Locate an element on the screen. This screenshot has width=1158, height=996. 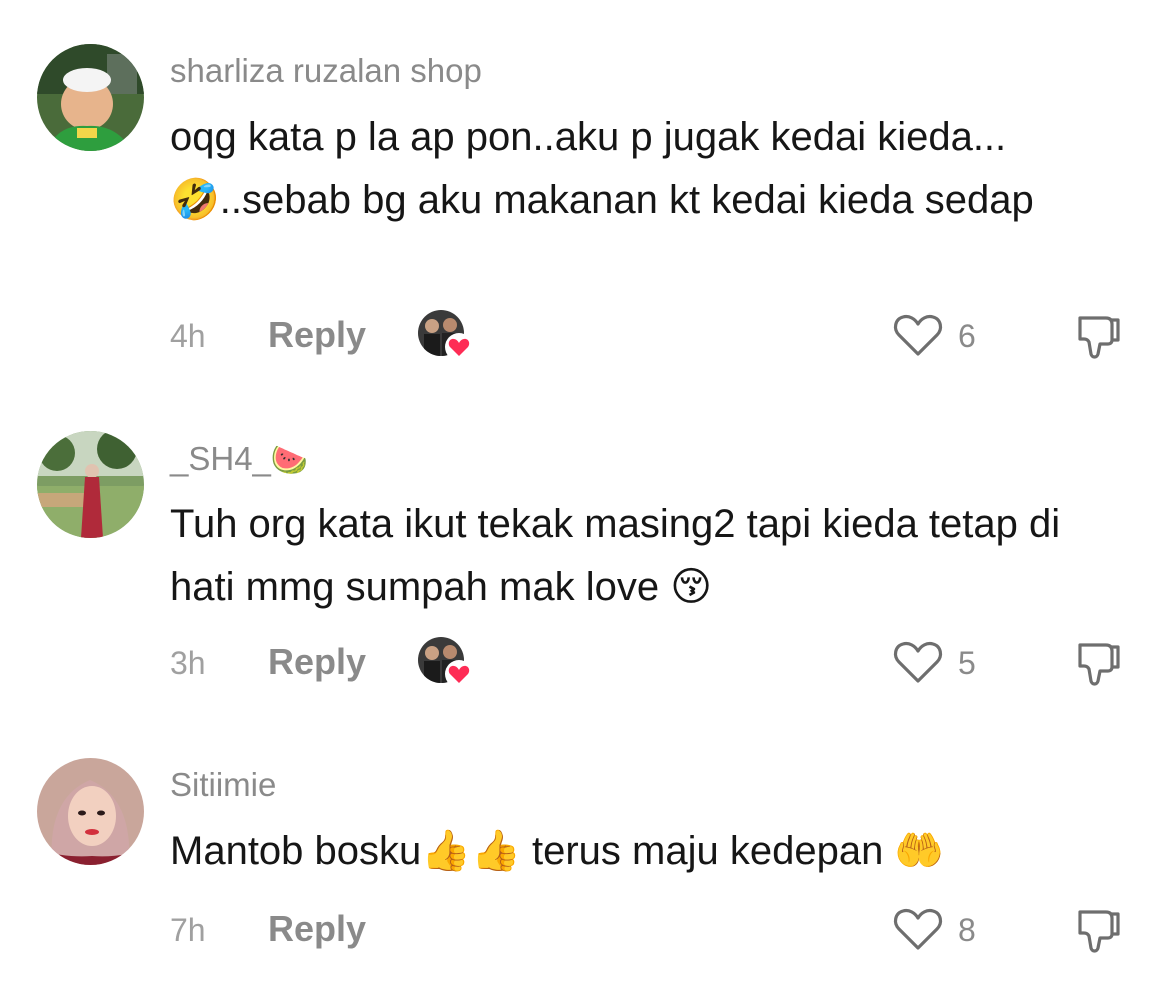
like-count: 5 is located at coordinates (967, 663).